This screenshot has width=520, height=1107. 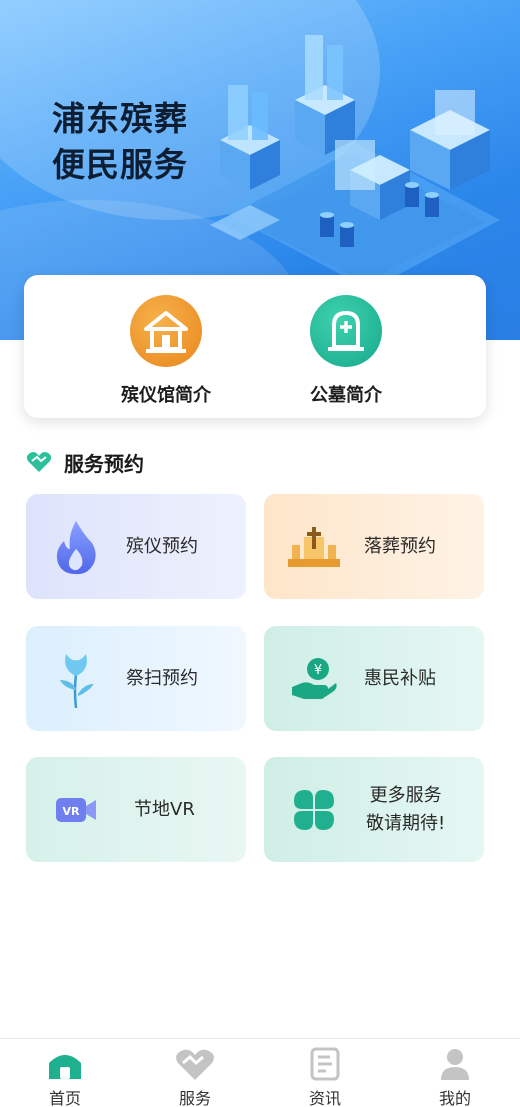 What do you see at coordinates (405, 810) in the screenshot?
I see `service-label-multiline: 更多服务 敬请期待!` at bounding box center [405, 810].